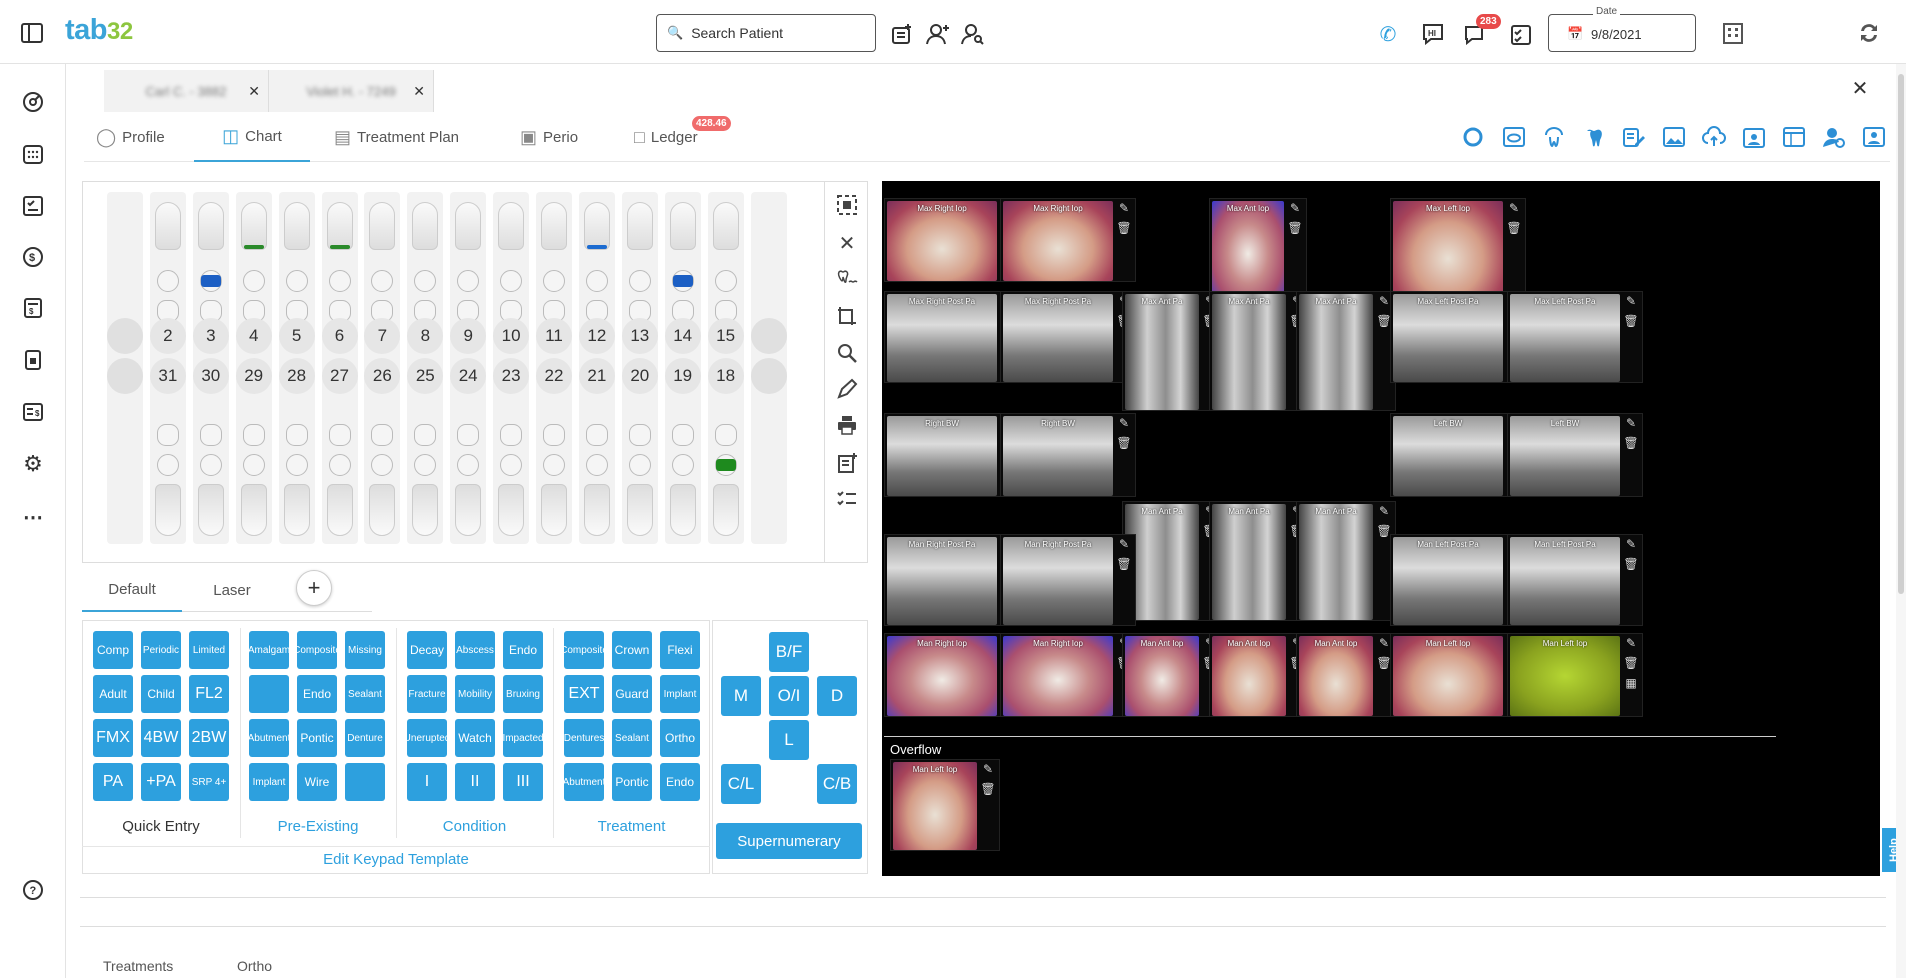 Image resolution: width=1906 pixels, height=978 pixels. What do you see at coordinates (474, 826) in the screenshot?
I see `condition-label: Condition` at bounding box center [474, 826].